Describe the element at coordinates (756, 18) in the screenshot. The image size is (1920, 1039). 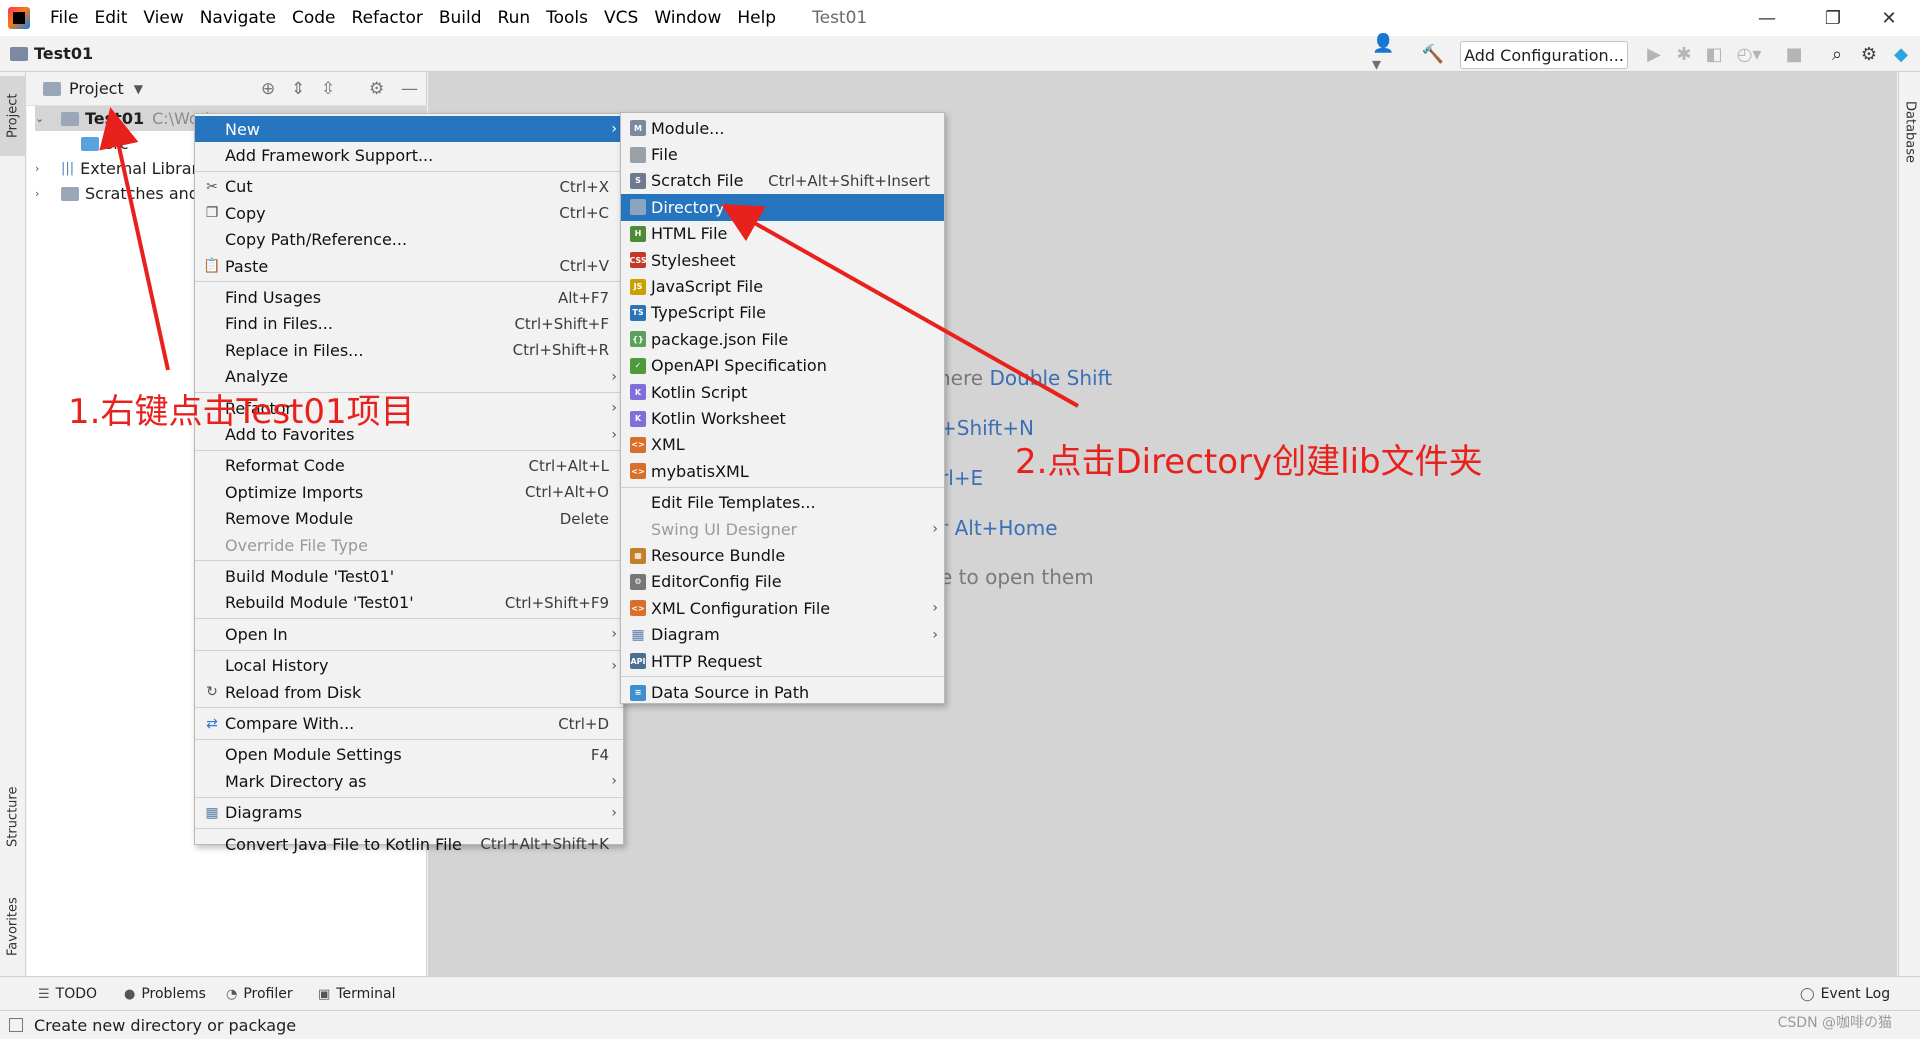
I see `menu-help: Help` at that location.